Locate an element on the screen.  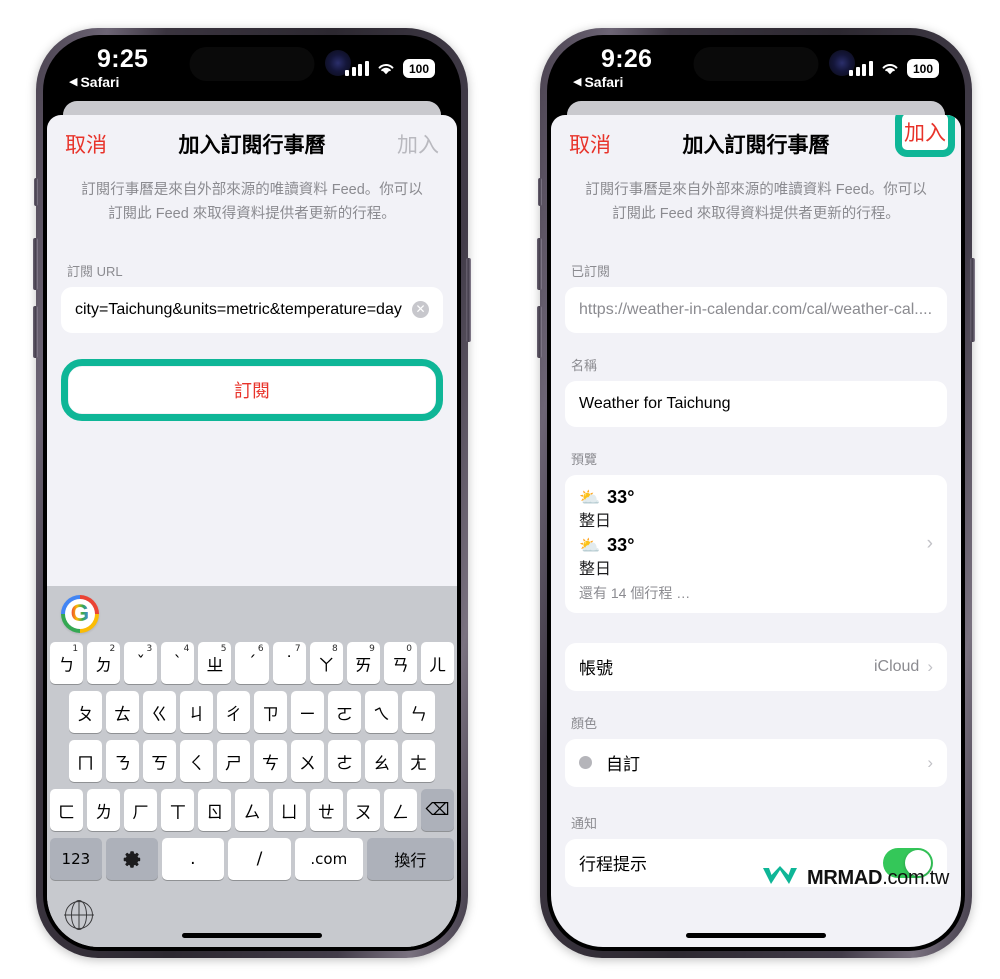
period-key: . is located at coordinates (193, 859).